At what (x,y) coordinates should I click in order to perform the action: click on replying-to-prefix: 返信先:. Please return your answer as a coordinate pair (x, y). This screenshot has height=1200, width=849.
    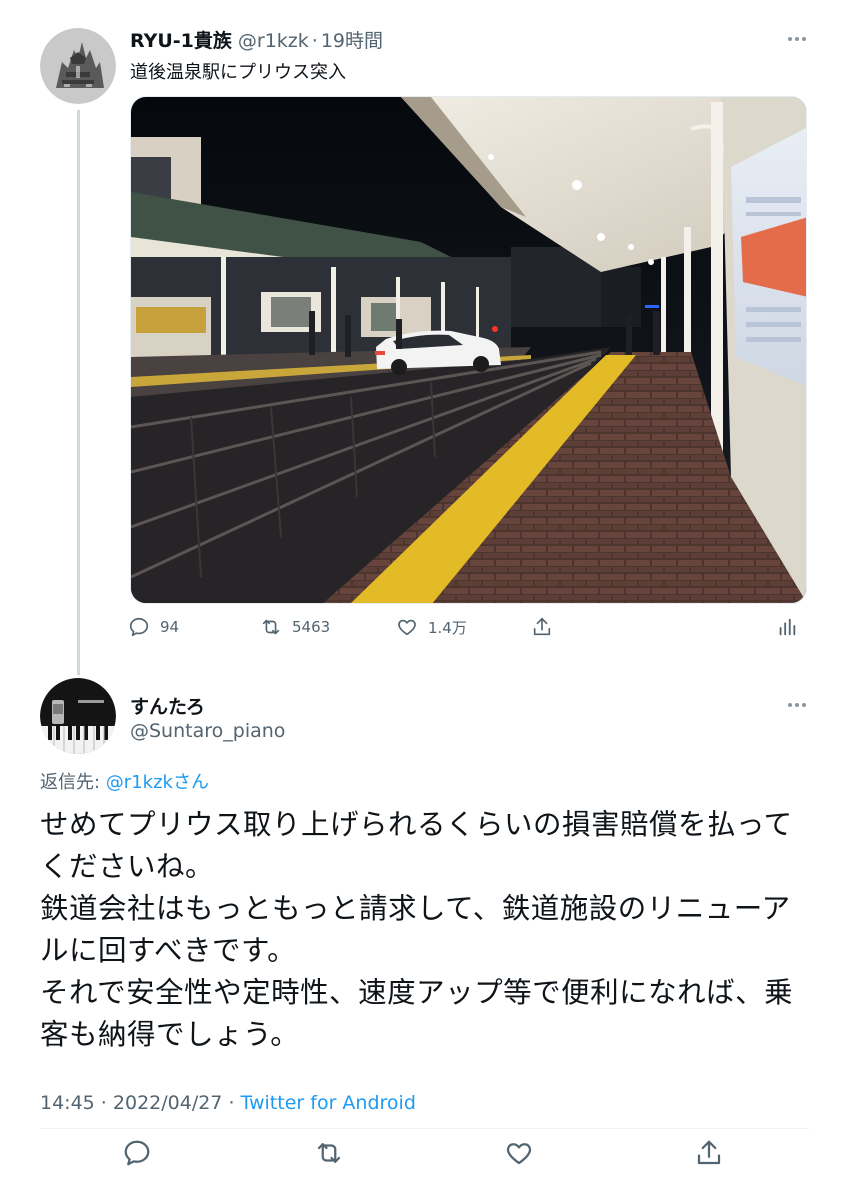
    Looking at the image, I should click on (73, 782).